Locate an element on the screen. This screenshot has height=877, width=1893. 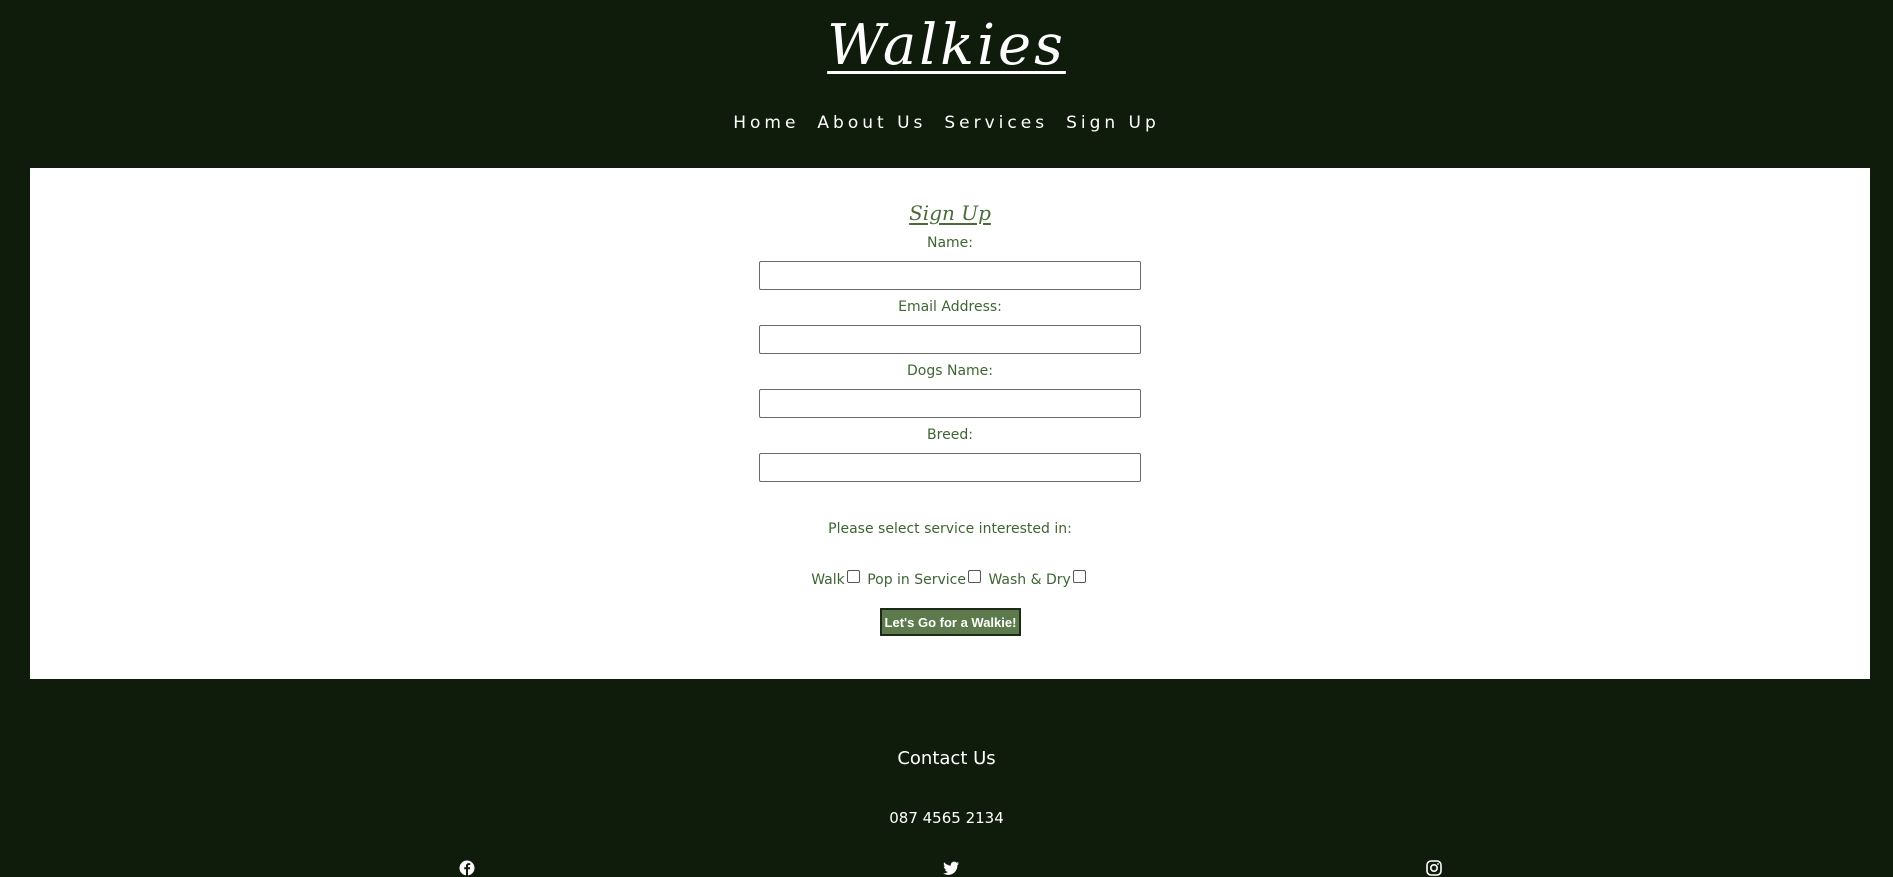
site-title: Walkies is located at coordinates (946, 46).